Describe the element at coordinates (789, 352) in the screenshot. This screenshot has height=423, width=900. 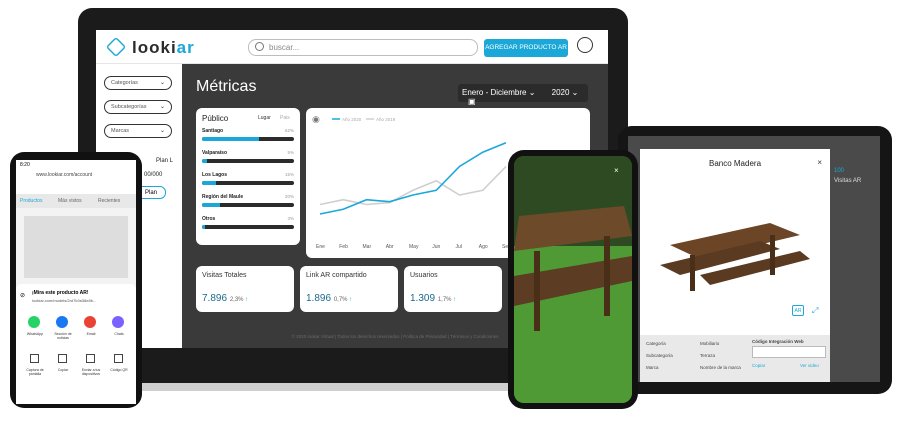
I see `code-field` at that location.